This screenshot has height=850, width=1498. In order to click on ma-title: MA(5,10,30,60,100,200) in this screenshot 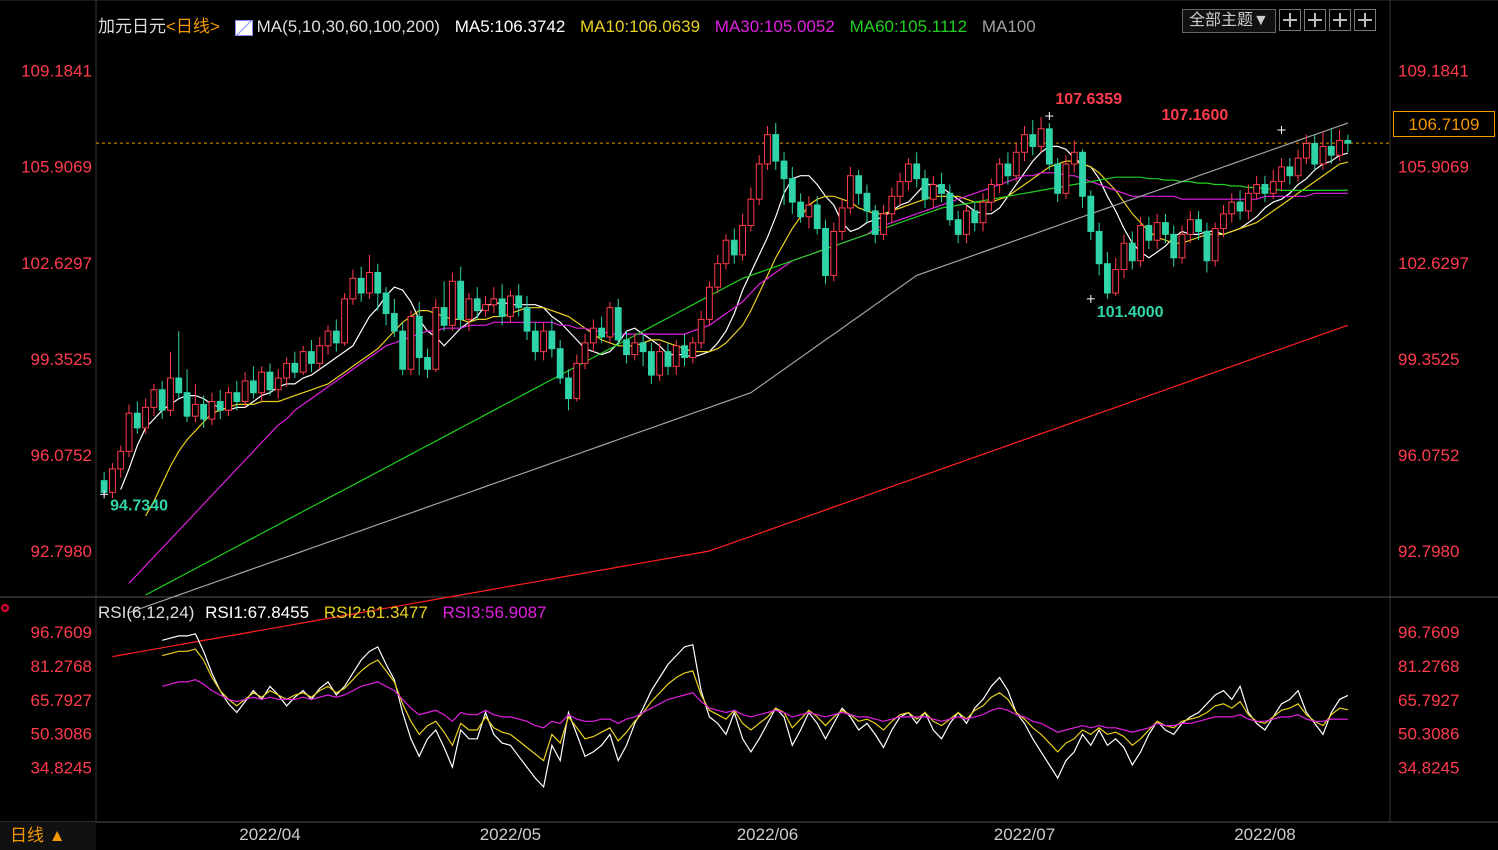, I will do `click(348, 26)`.